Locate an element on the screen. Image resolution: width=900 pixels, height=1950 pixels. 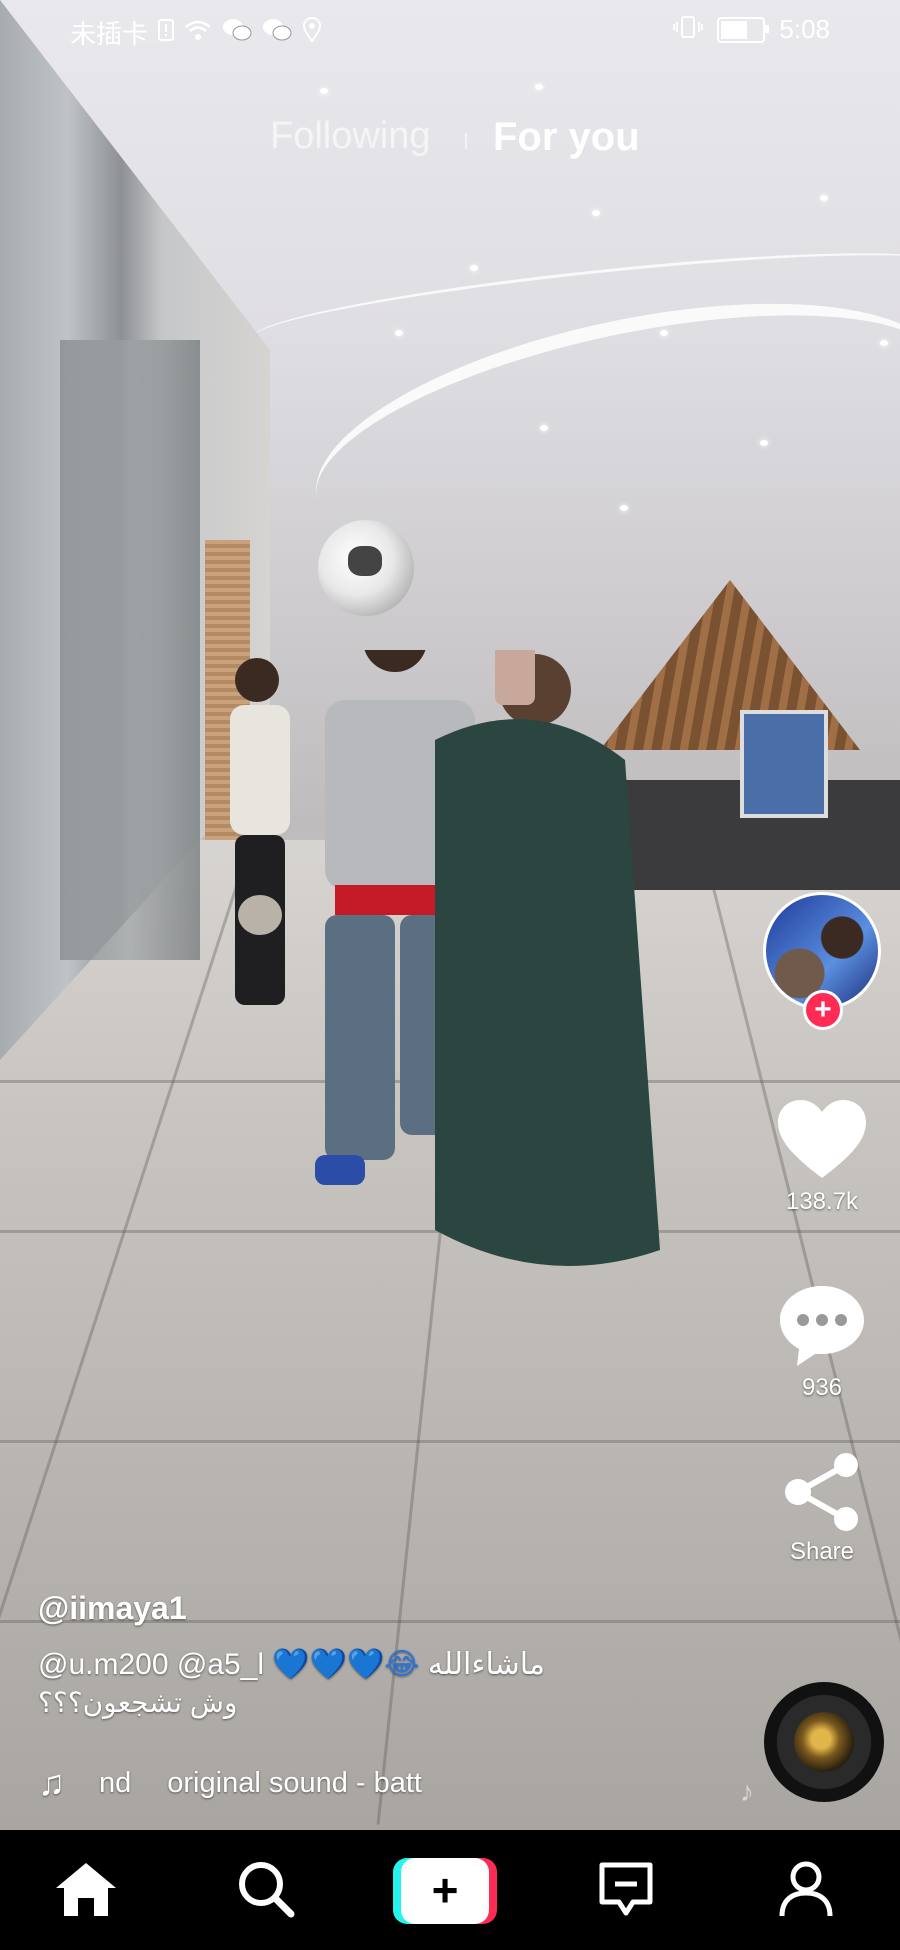
sound-prefix: nd is located at coordinates (115, 1782).